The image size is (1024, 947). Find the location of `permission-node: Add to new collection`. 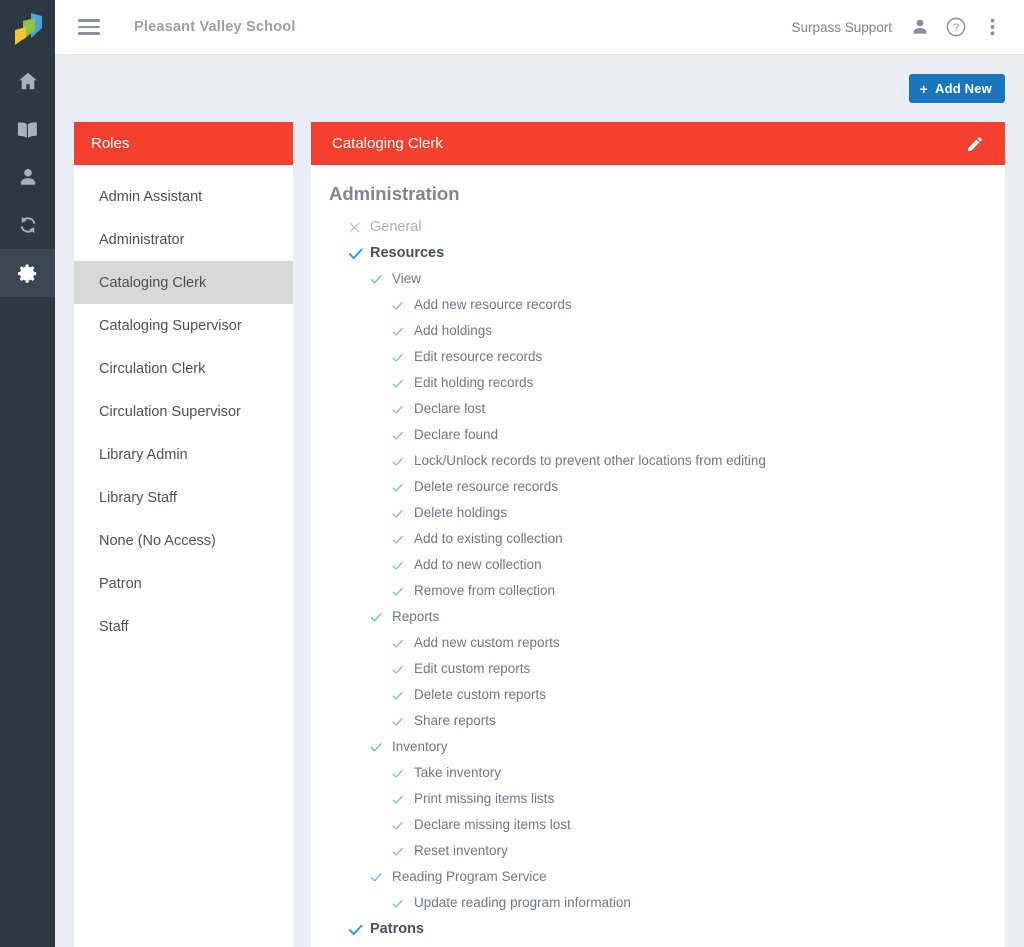

permission-node: Add to new collection is located at coordinates (658, 565).